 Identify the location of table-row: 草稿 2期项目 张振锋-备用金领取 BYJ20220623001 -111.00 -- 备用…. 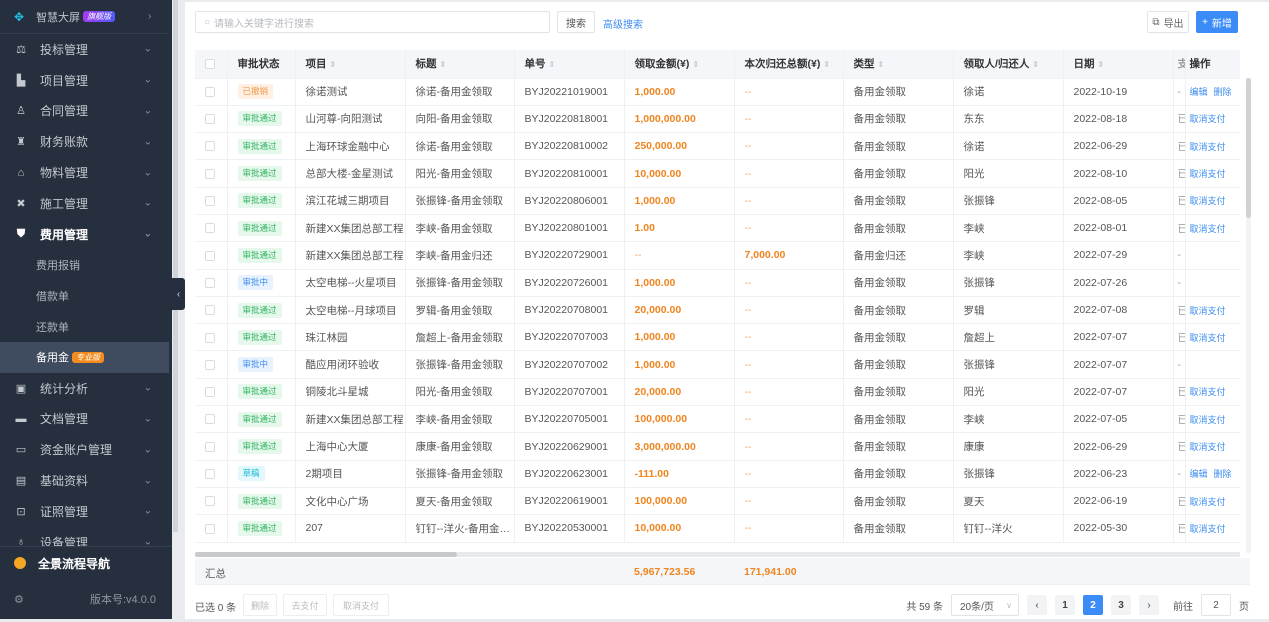
(717, 474).